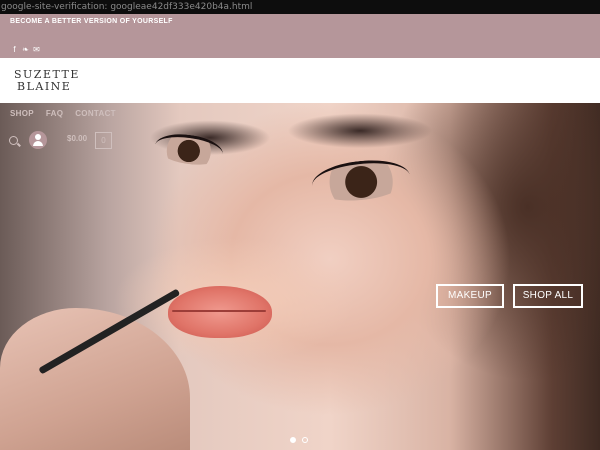  Describe the element at coordinates (91, 21) in the screenshot. I see `tagline: BECOME A BETTER VERSION OF YOURSELF` at that location.